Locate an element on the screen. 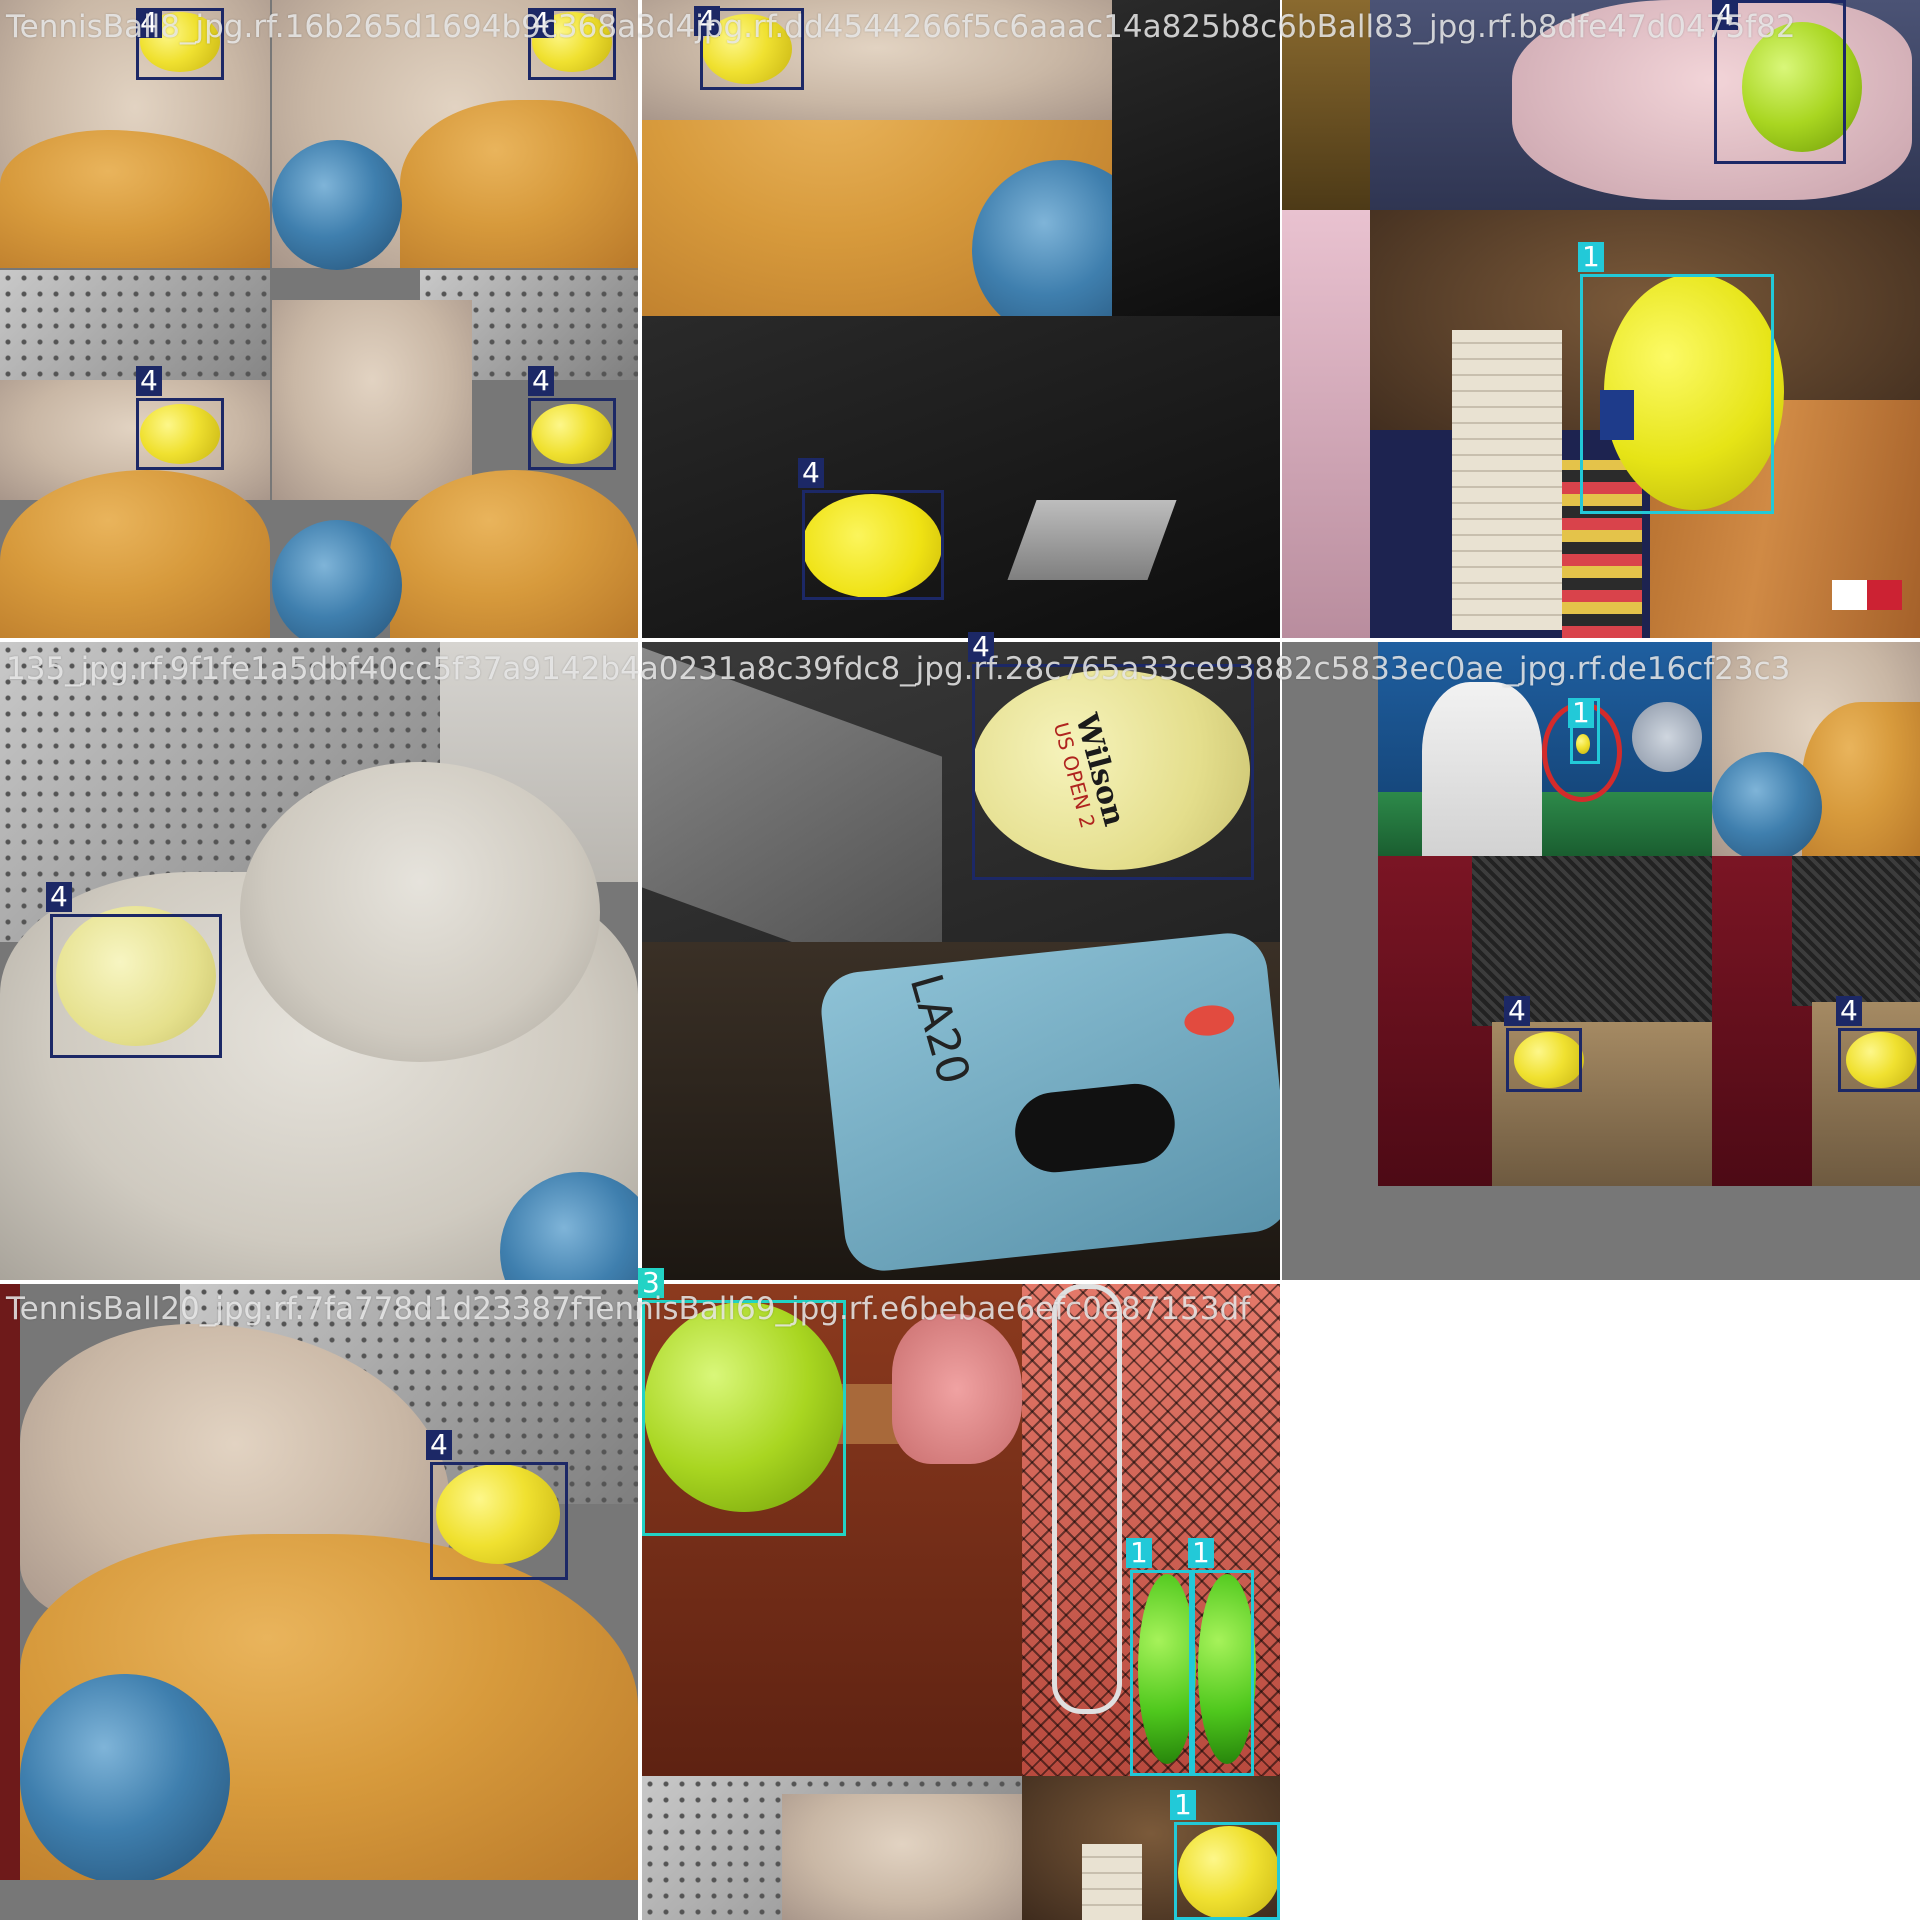 Image resolution: width=1920 pixels, height=1920 pixels. silver-part is located at coordinates (1092, 540).